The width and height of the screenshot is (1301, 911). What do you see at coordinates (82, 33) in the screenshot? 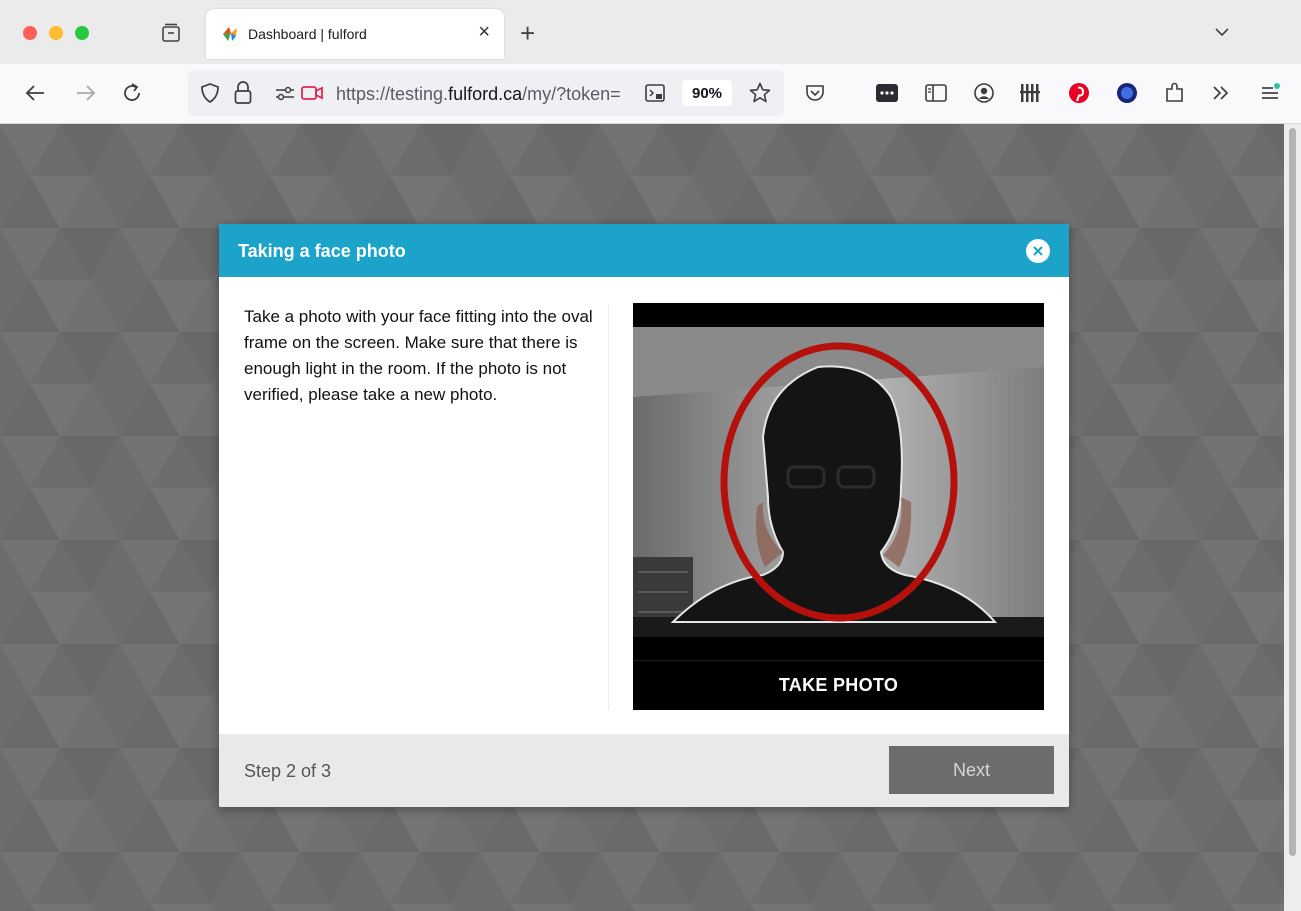
I see `window-zoom-button` at bounding box center [82, 33].